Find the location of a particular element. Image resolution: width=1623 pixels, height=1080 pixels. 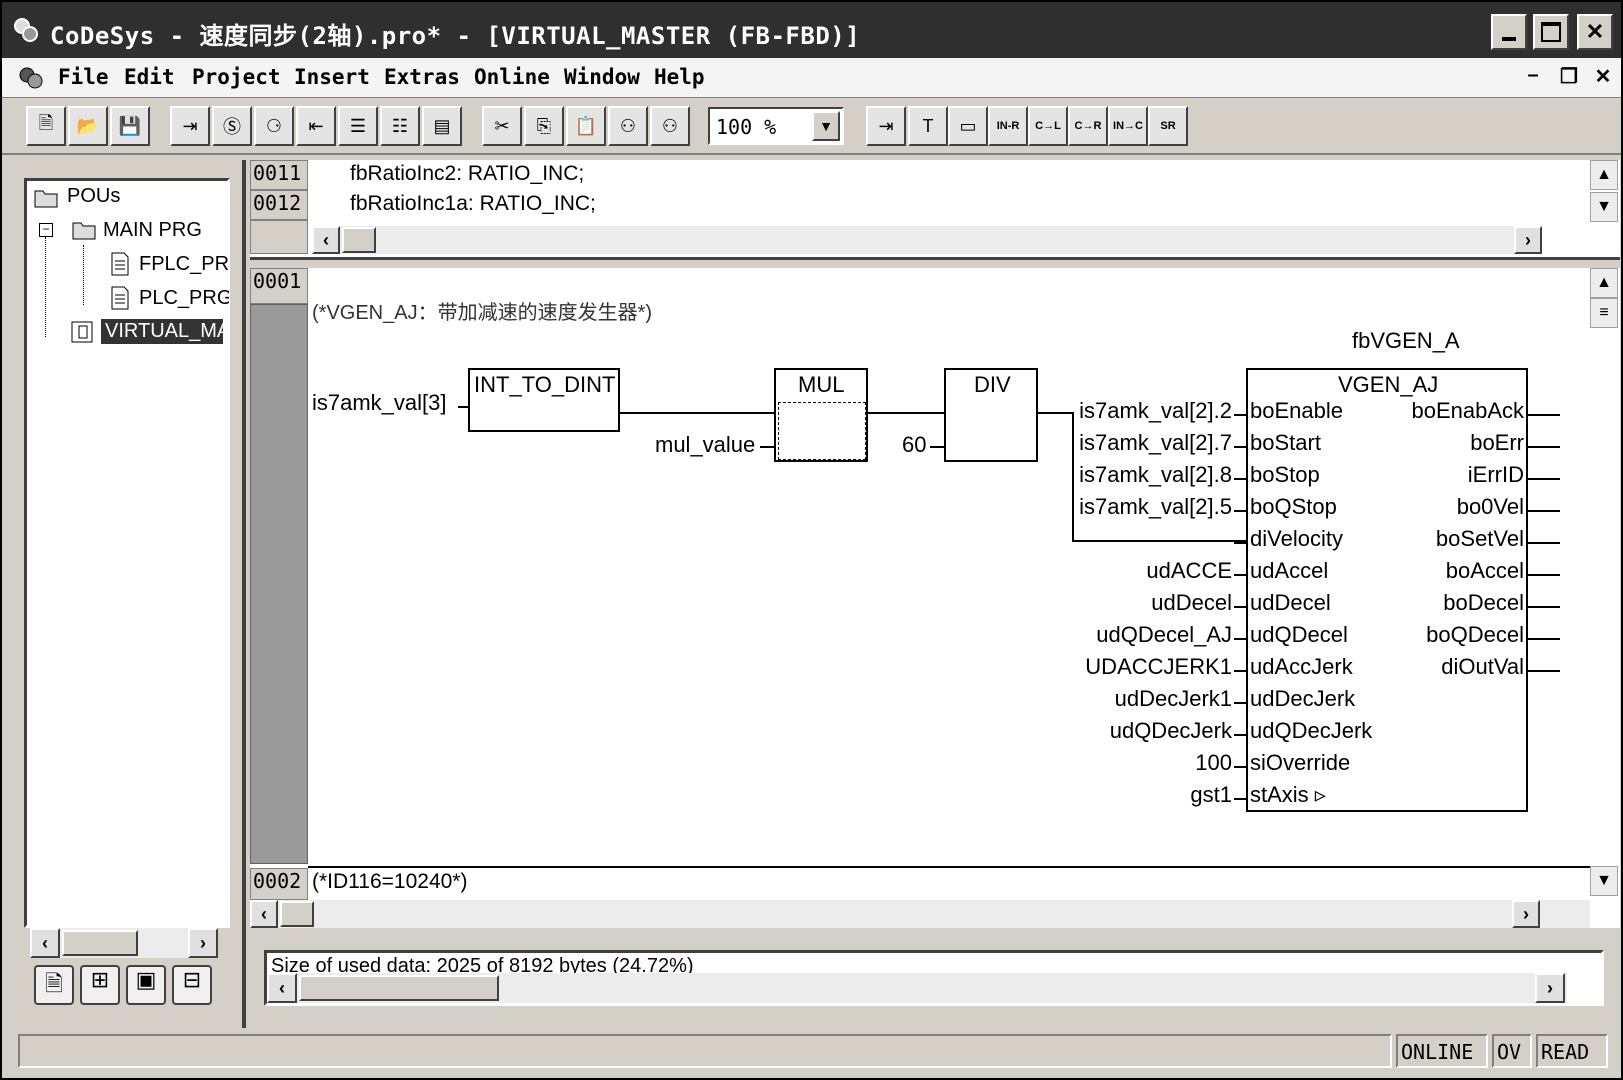

fb-input-variable: is7amk_val[2].8 is located at coordinates (1155, 475).